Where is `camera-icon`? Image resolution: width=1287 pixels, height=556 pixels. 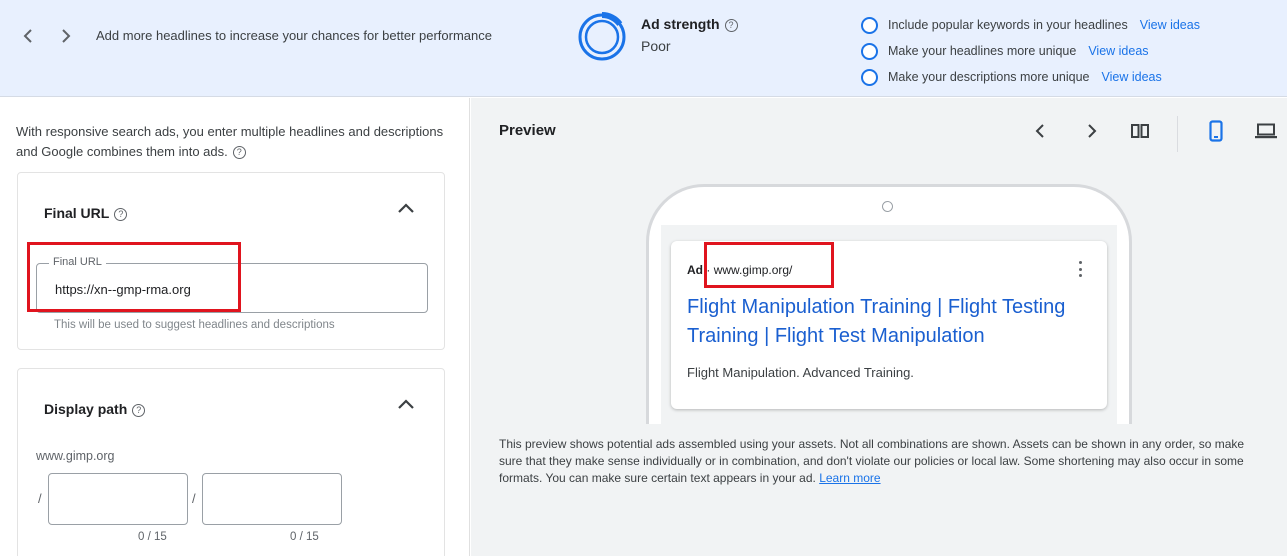 camera-icon is located at coordinates (887, 206).